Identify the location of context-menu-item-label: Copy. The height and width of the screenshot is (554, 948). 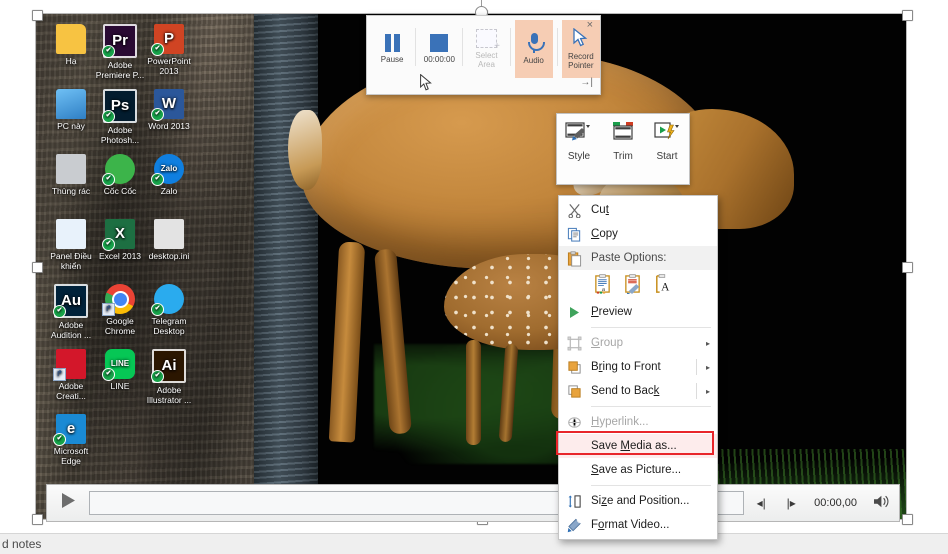
(604, 234).